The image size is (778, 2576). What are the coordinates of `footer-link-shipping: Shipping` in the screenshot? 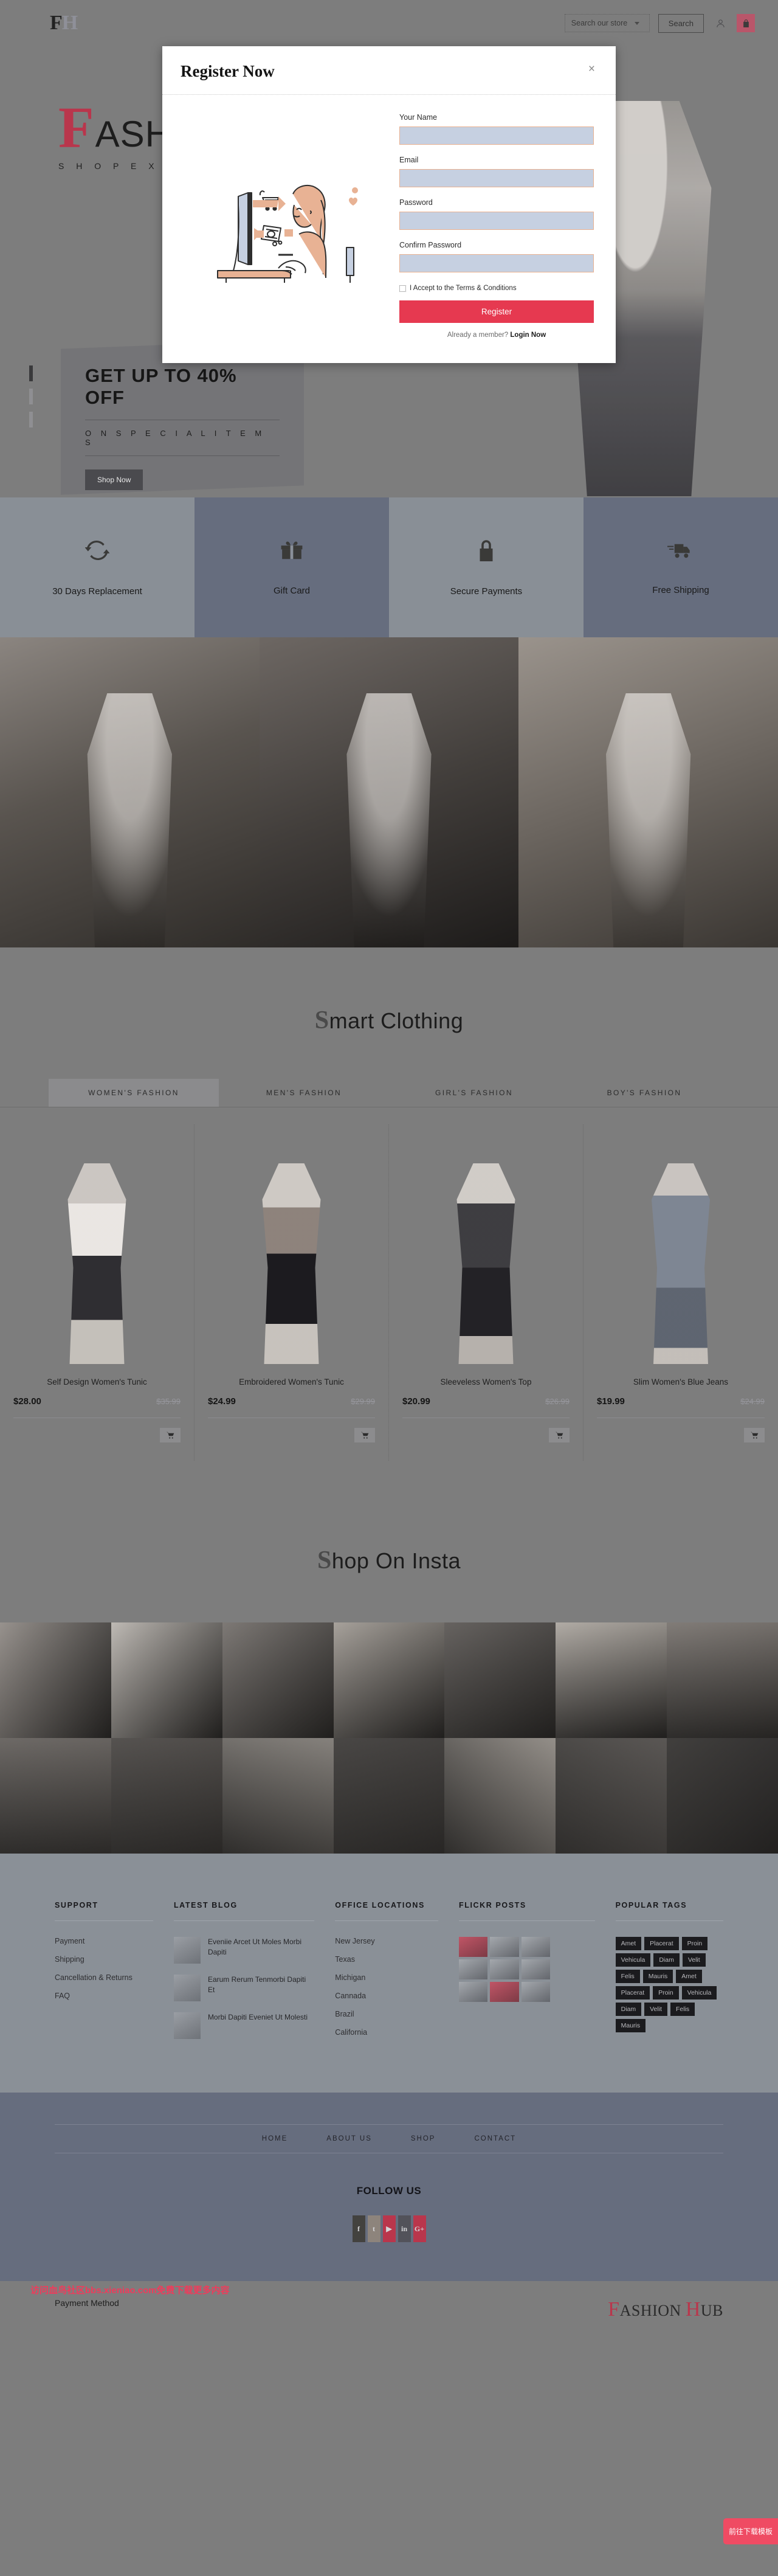 It's located at (104, 1959).